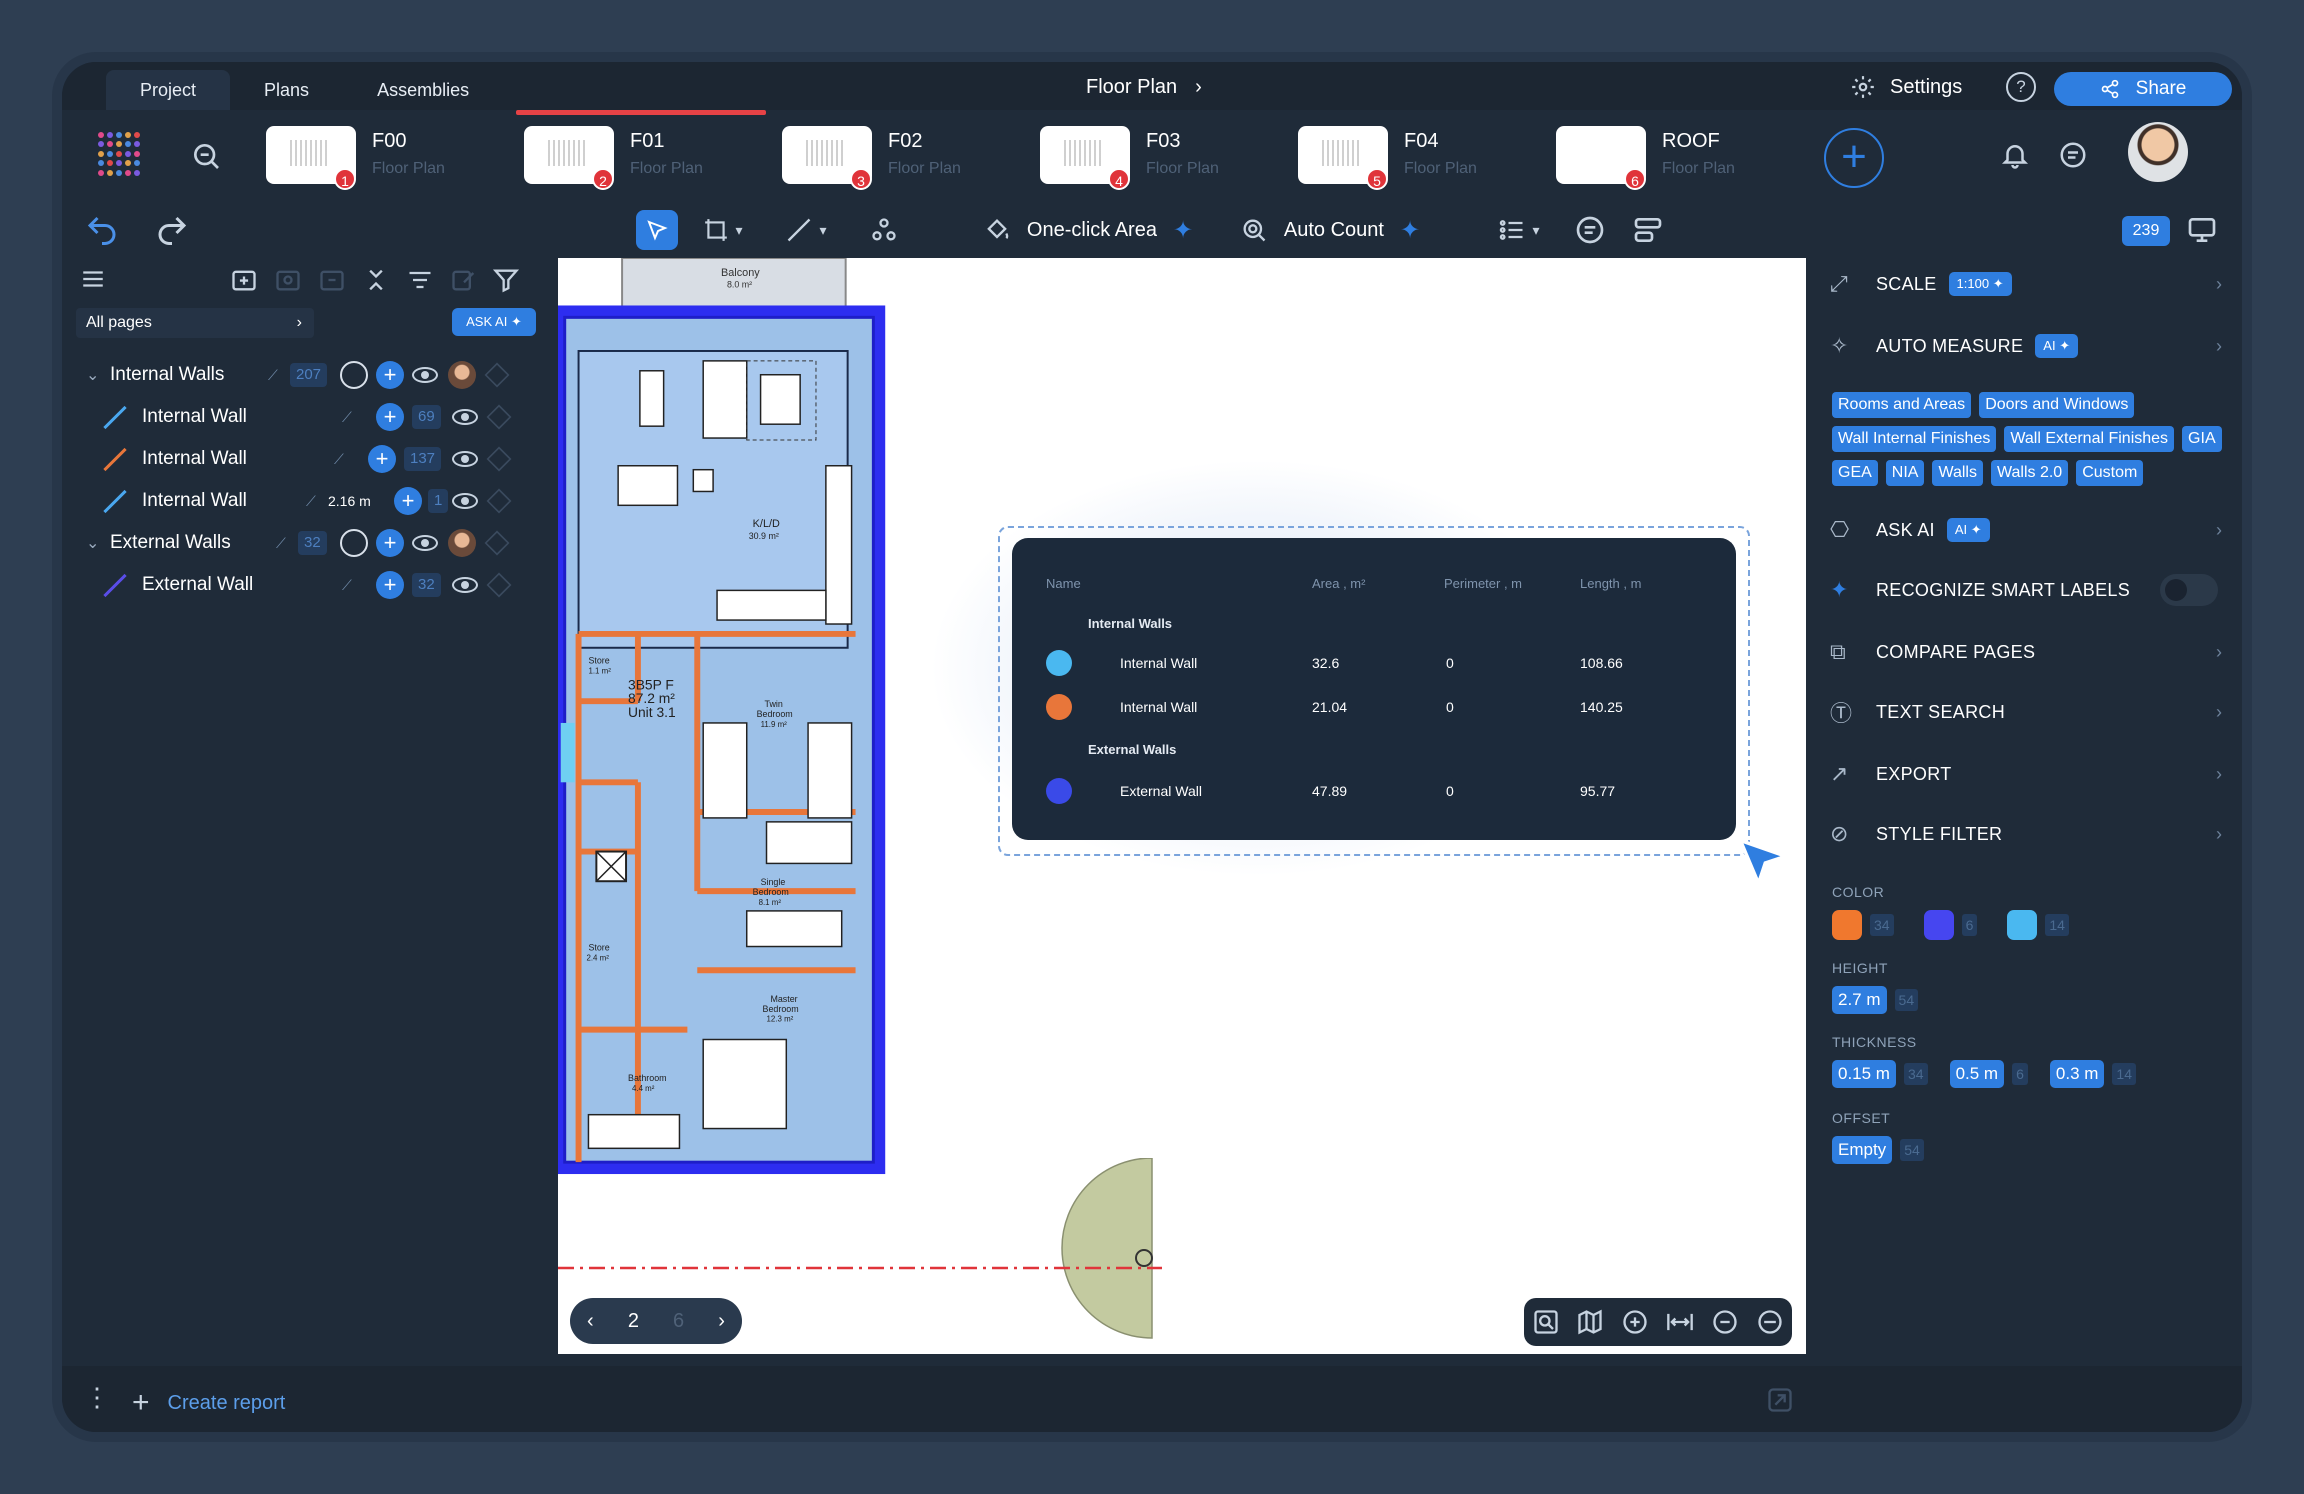  What do you see at coordinates (1635, 1322) in the screenshot?
I see `zoom-in-icon` at bounding box center [1635, 1322].